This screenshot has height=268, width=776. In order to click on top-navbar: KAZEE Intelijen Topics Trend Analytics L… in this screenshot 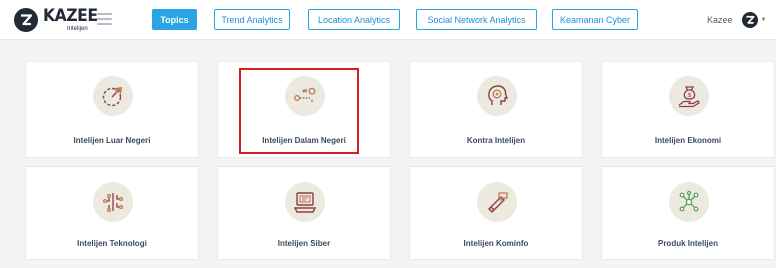, I will do `click(388, 20)`.